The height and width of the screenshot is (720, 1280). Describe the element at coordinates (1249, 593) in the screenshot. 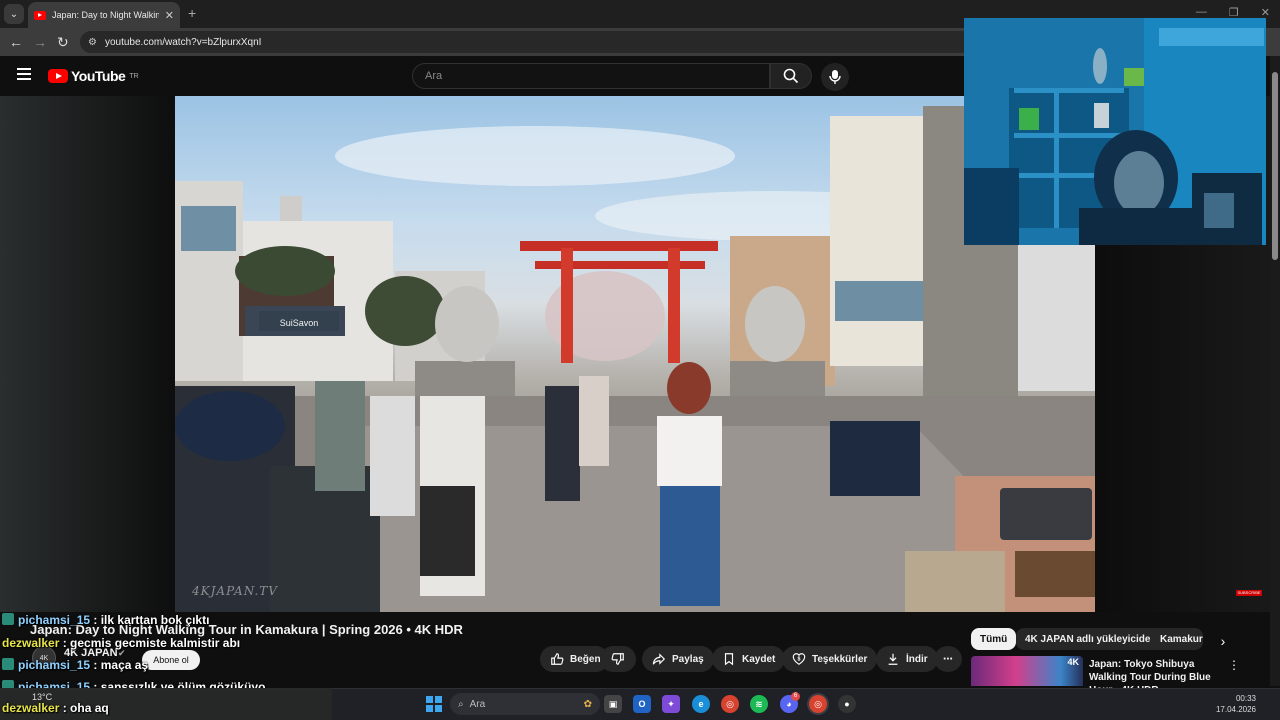

I see `subscribe-badge-overlay: SUBSCRIBE` at that location.